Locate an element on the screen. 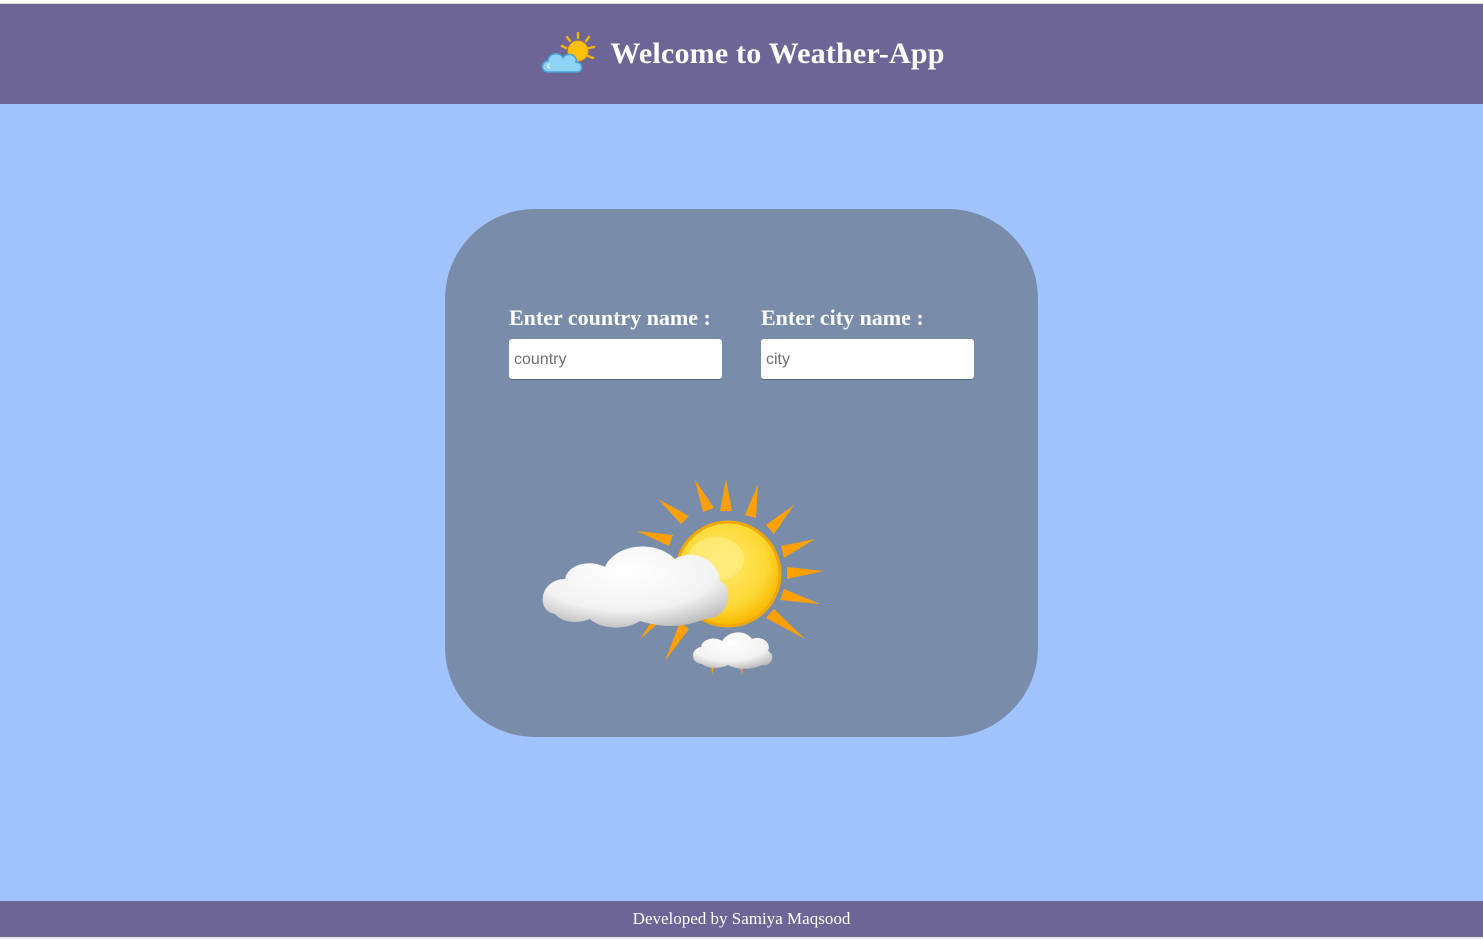  country-label: Enter country name : is located at coordinates (610, 317).